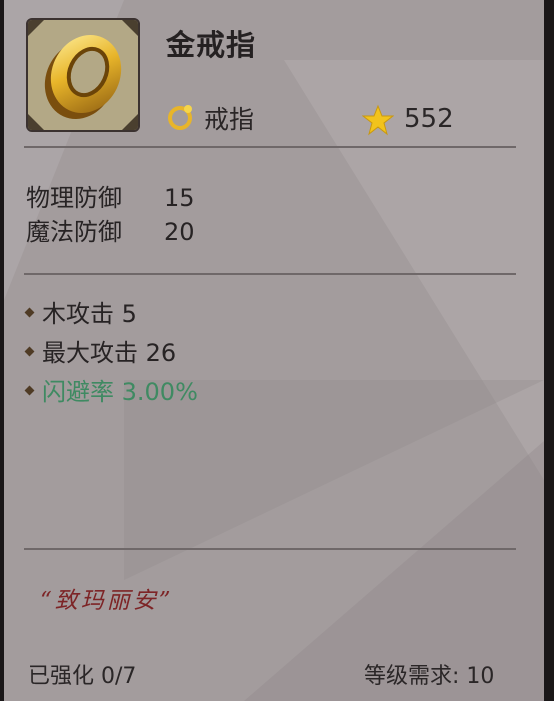 Image resolution: width=554 pixels, height=701 pixels. I want to click on stat-value: 20, so click(179, 232).